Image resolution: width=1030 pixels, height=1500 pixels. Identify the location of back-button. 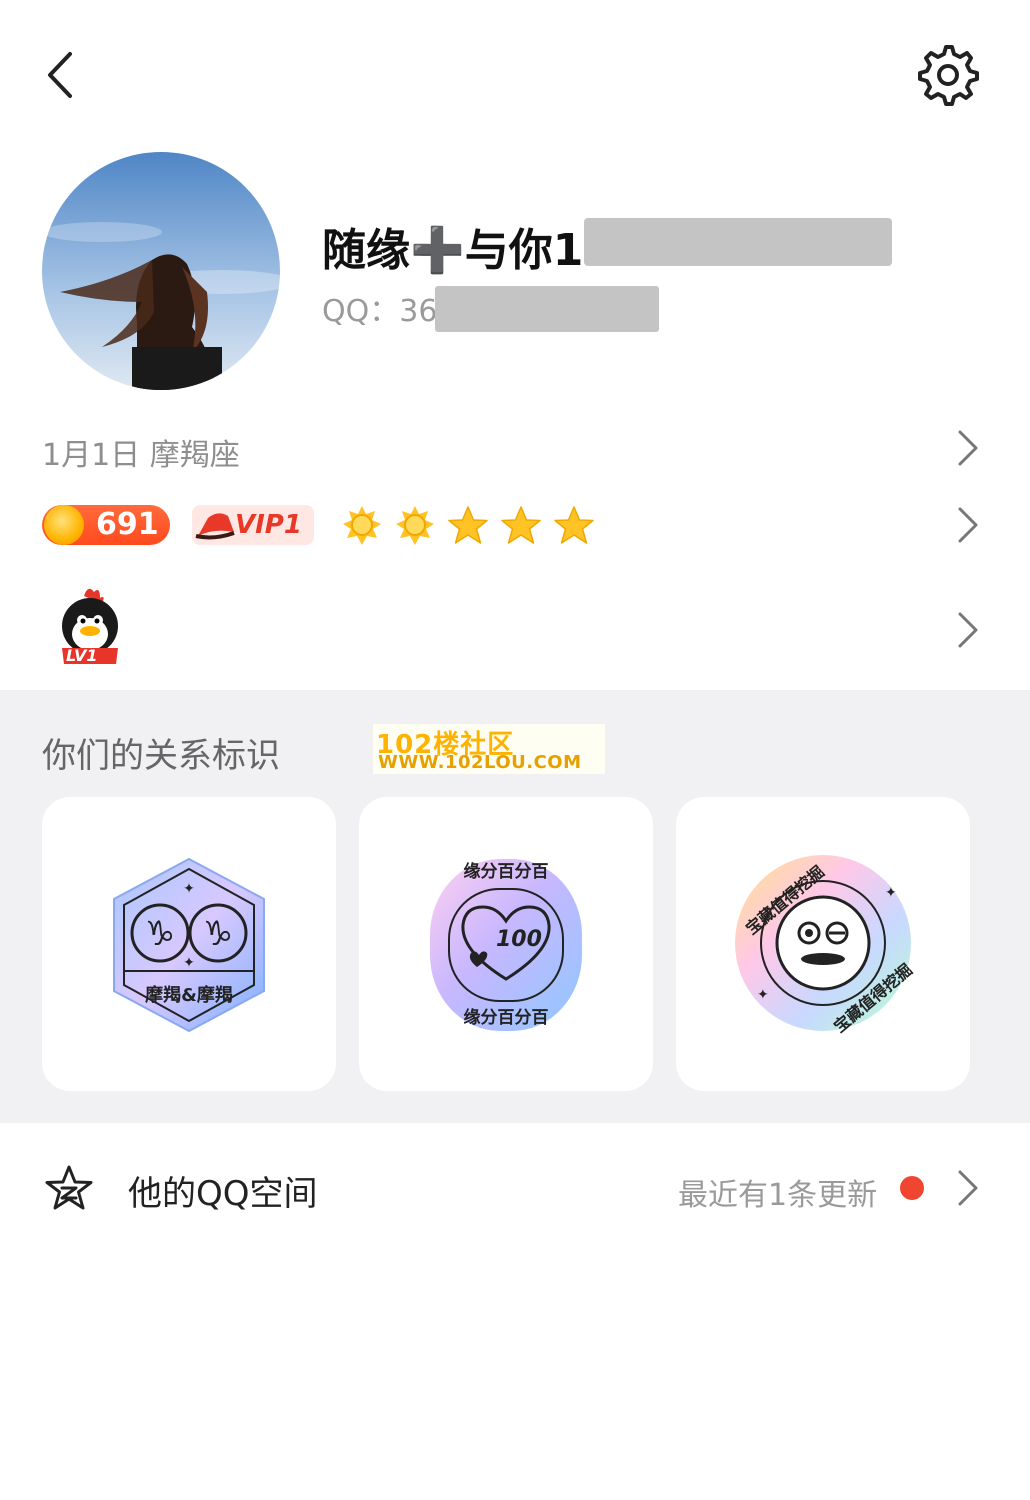
(65, 75).